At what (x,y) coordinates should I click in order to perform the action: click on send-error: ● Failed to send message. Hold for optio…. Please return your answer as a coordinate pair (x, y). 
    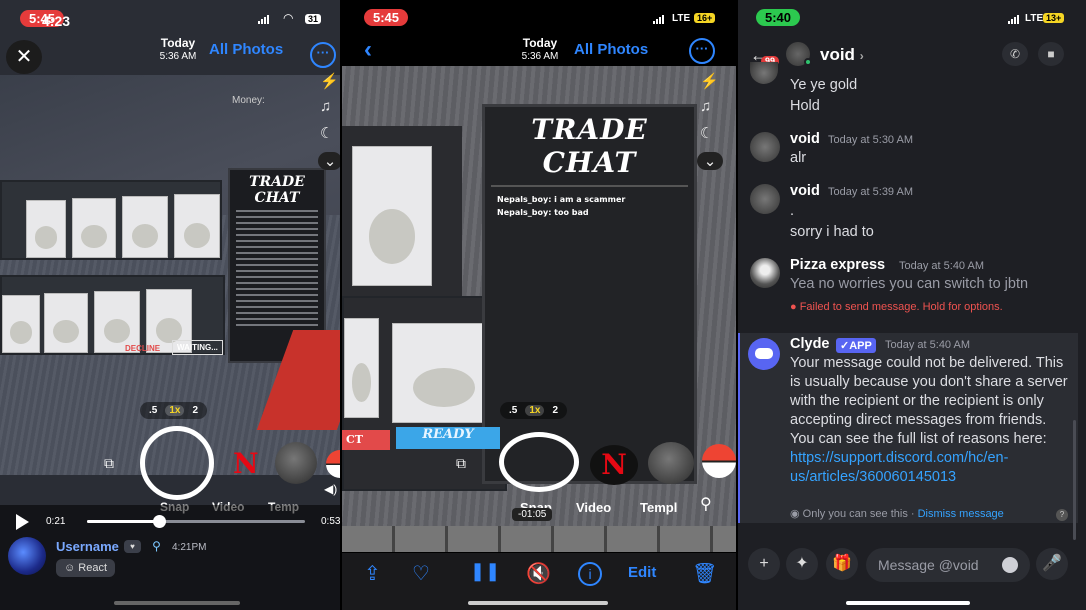
    Looking at the image, I should click on (896, 307).